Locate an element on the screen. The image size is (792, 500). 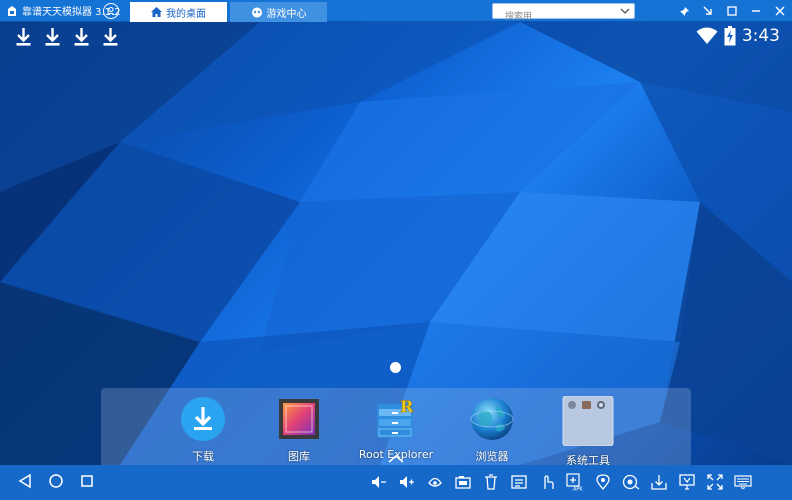
close-button is located at coordinates (780, 11).